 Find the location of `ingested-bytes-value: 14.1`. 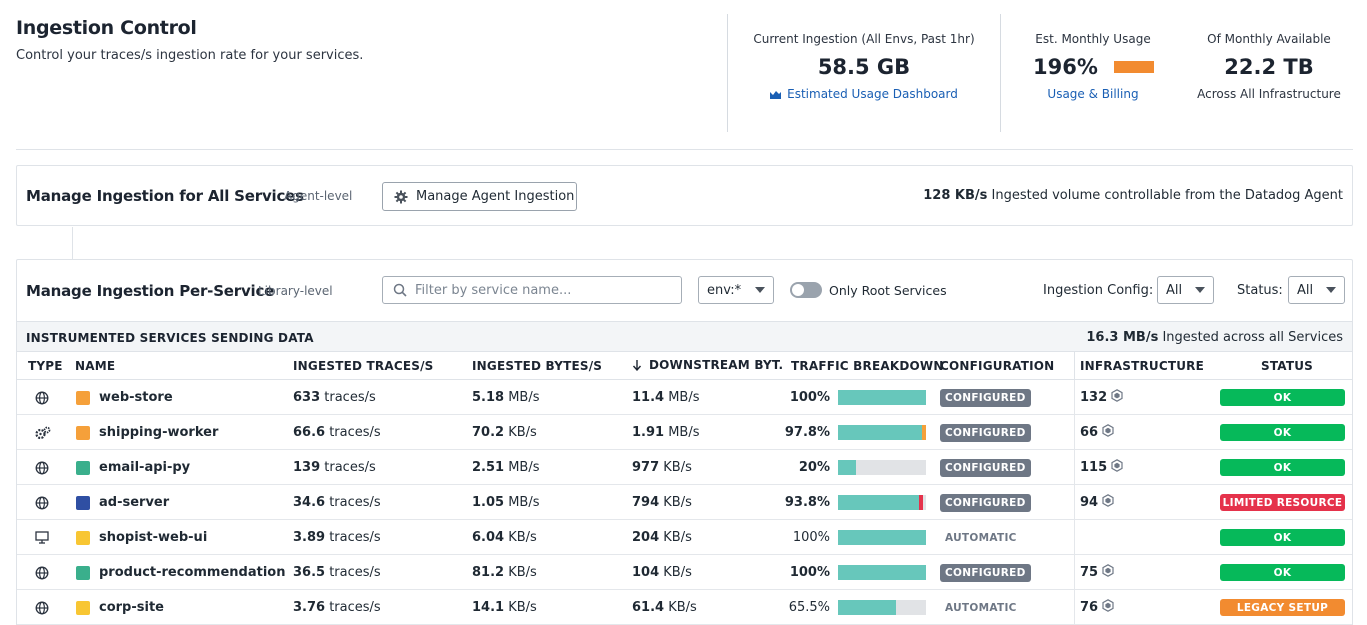

ingested-bytes-value: 14.1 is located at coordinates (488, 607).